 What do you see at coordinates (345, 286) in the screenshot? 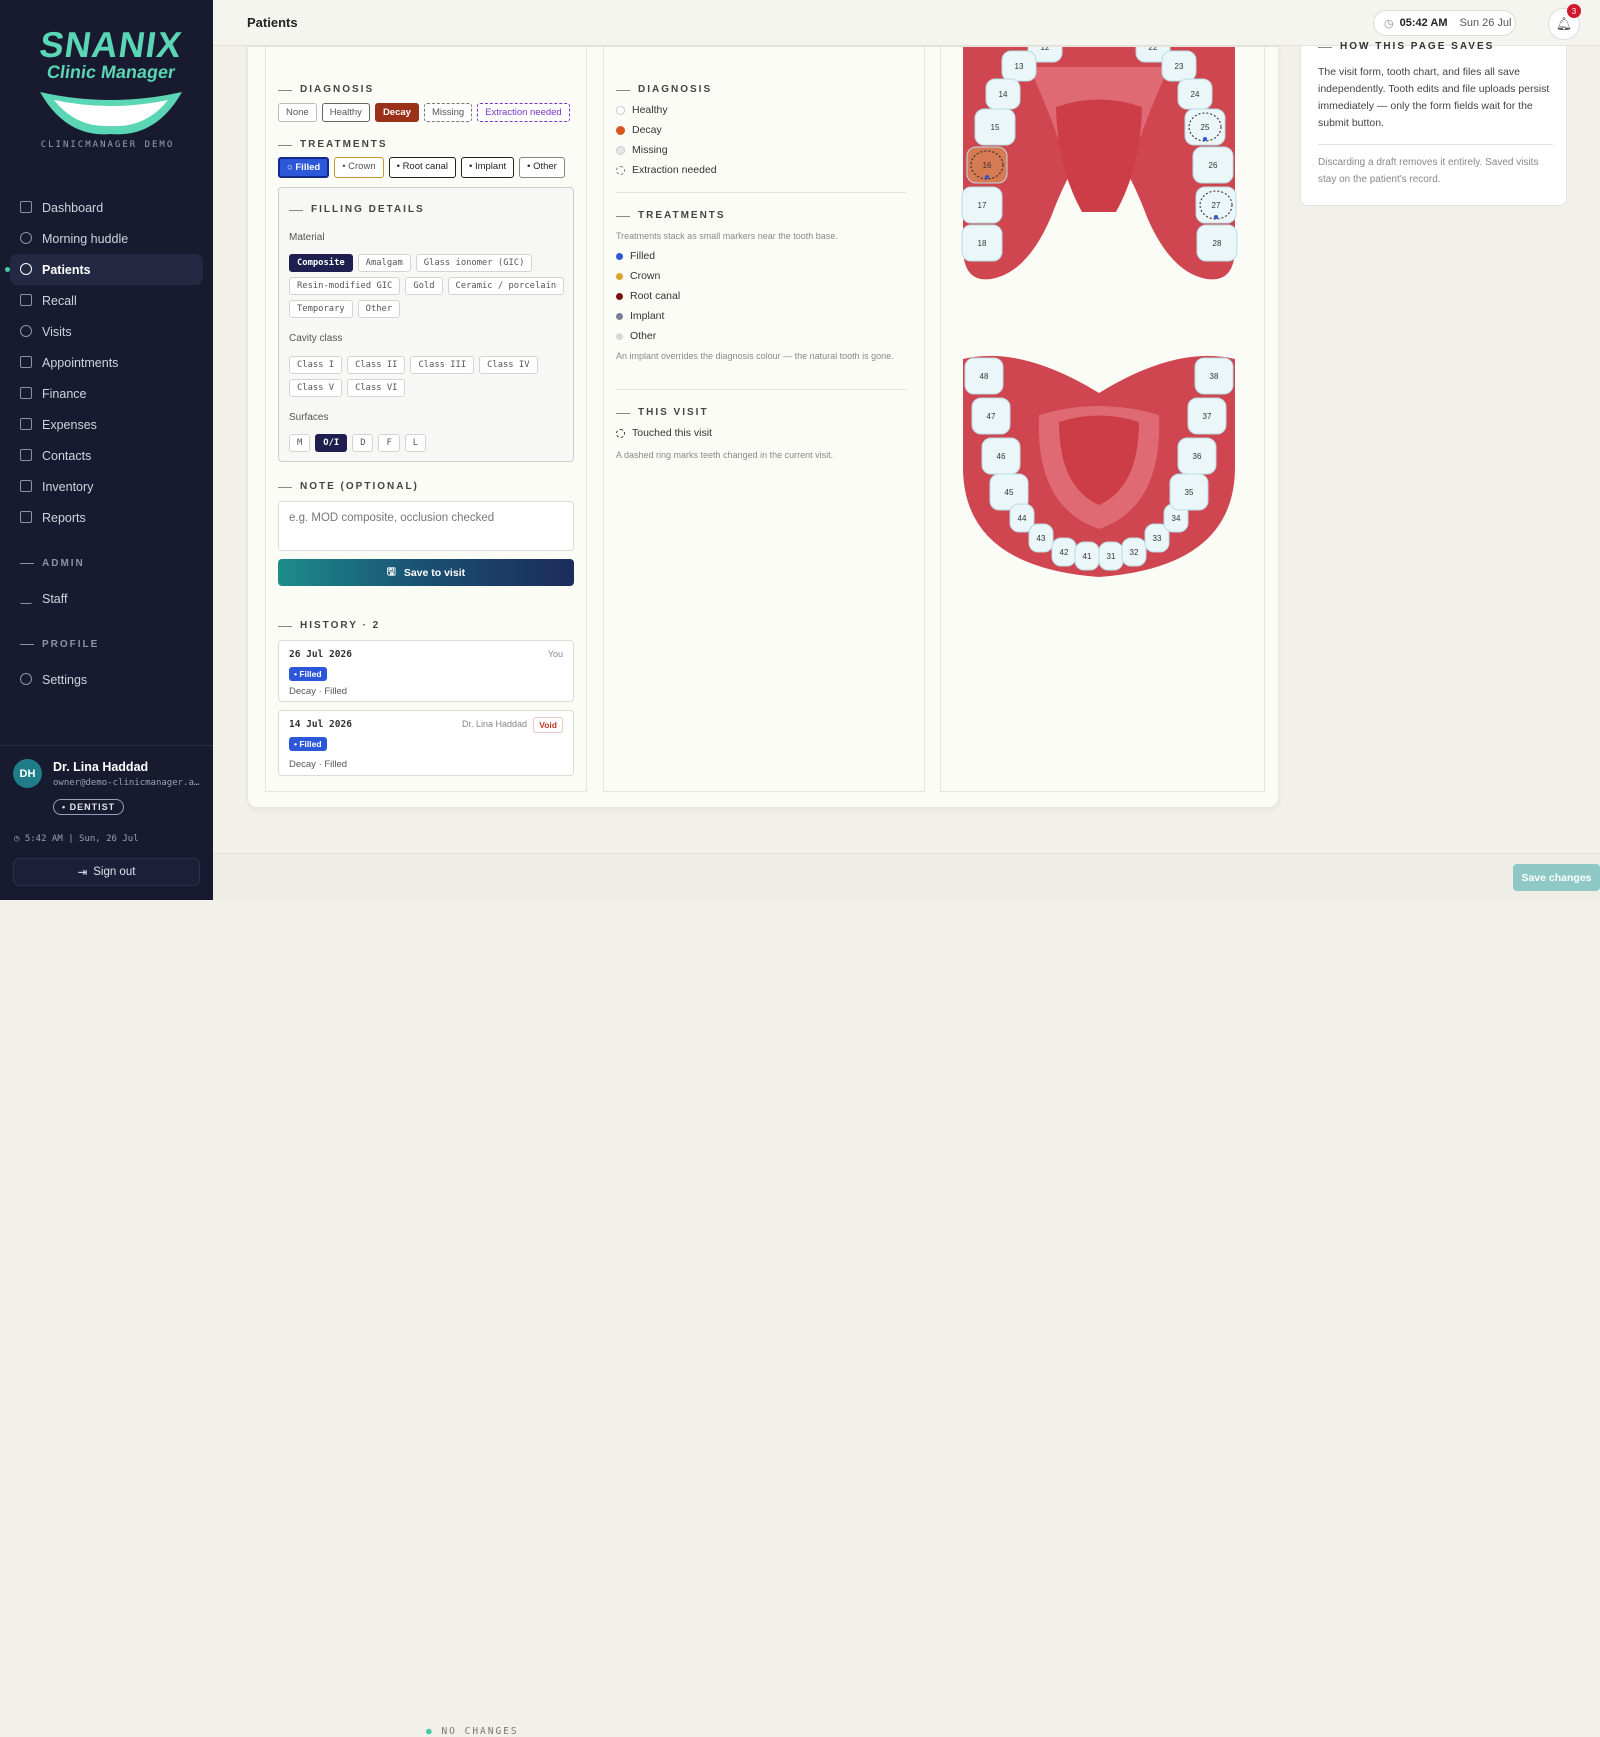
I see `material-rmgic: Resin-modified GIC` at bounding box center [345, 286].